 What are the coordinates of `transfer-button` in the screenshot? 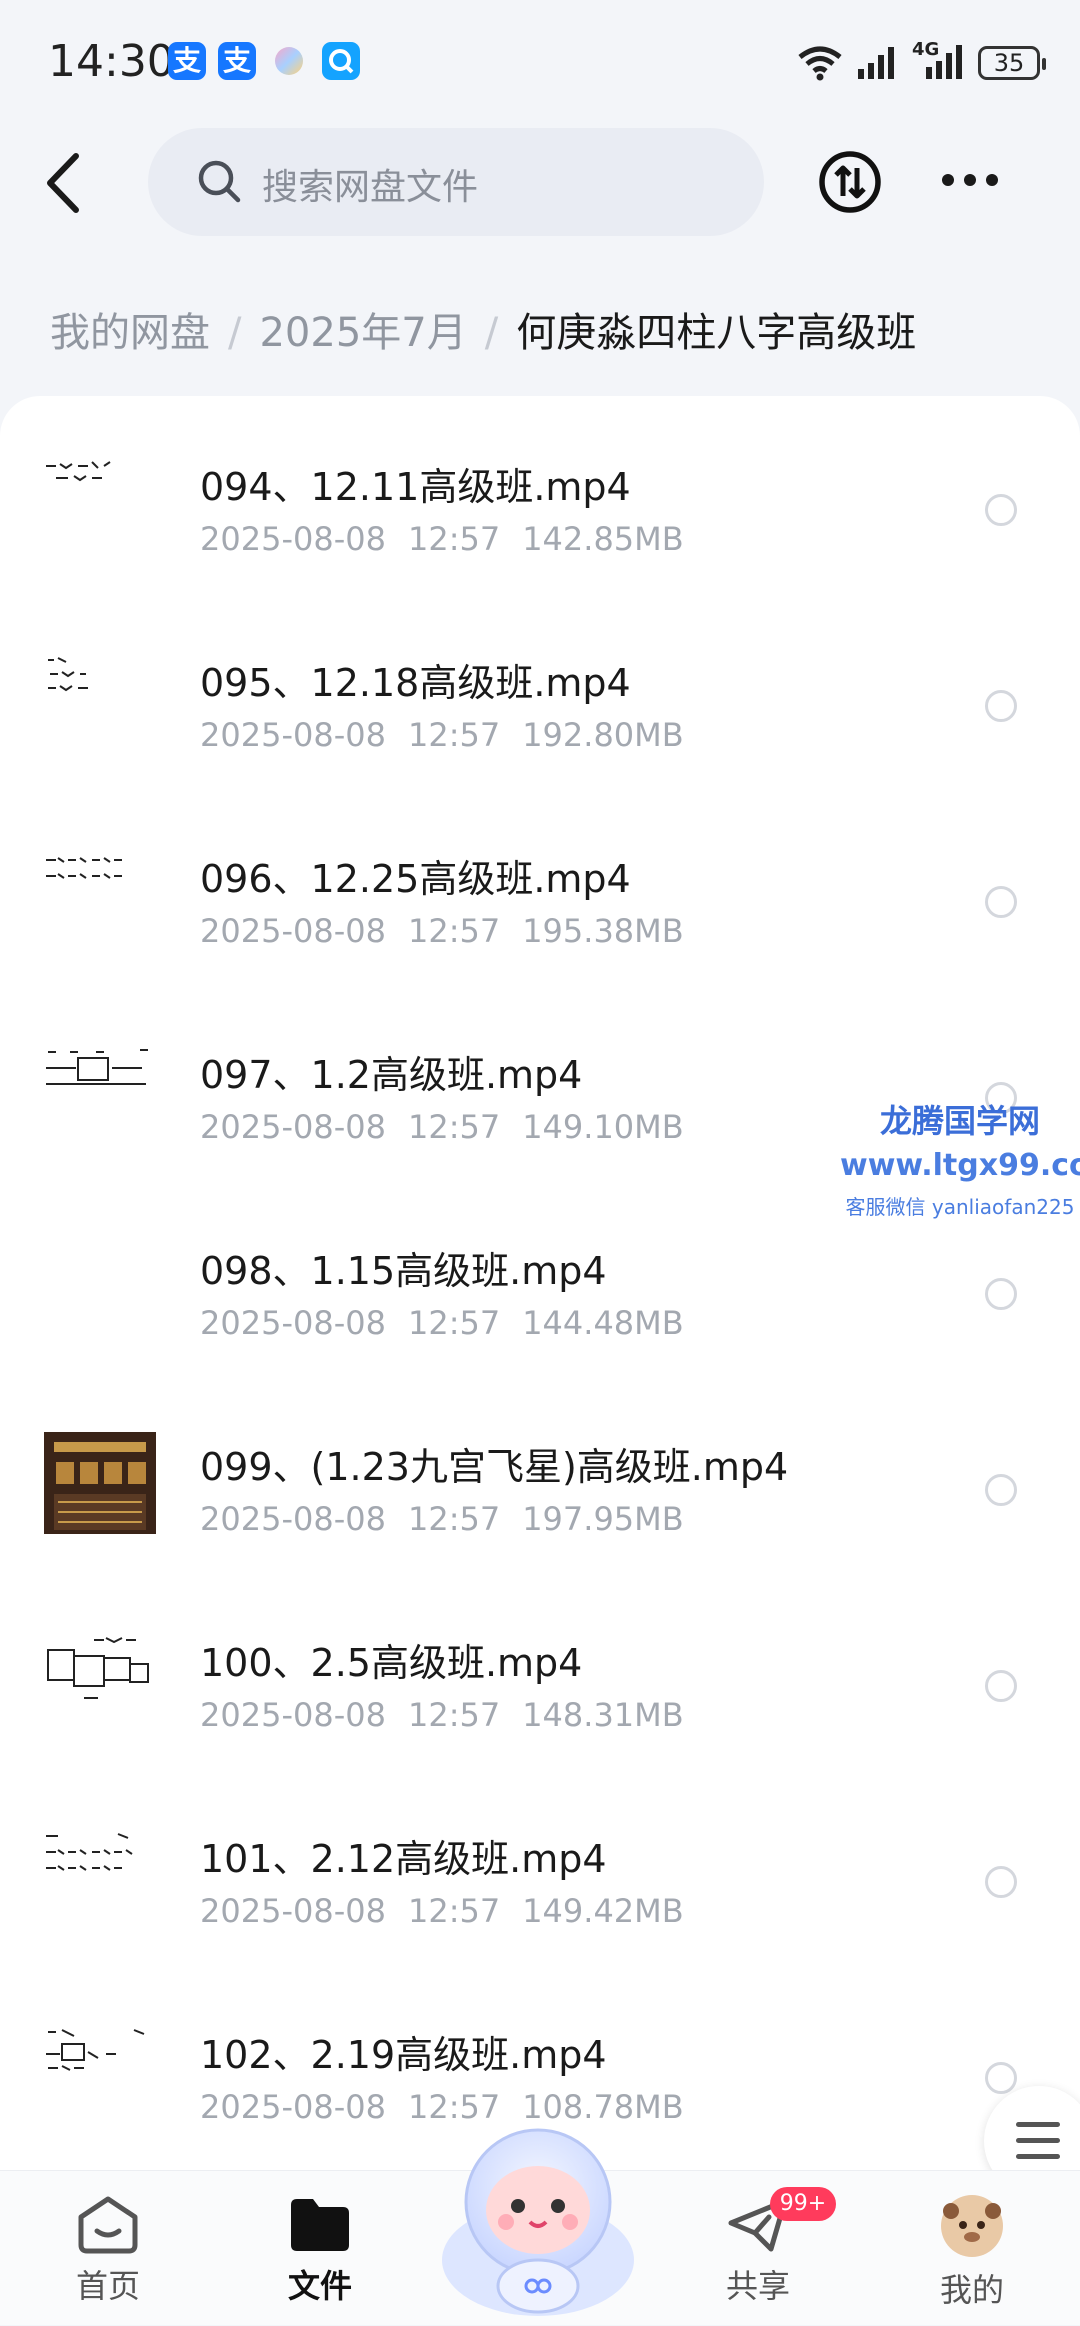 It's located at (850, 182).